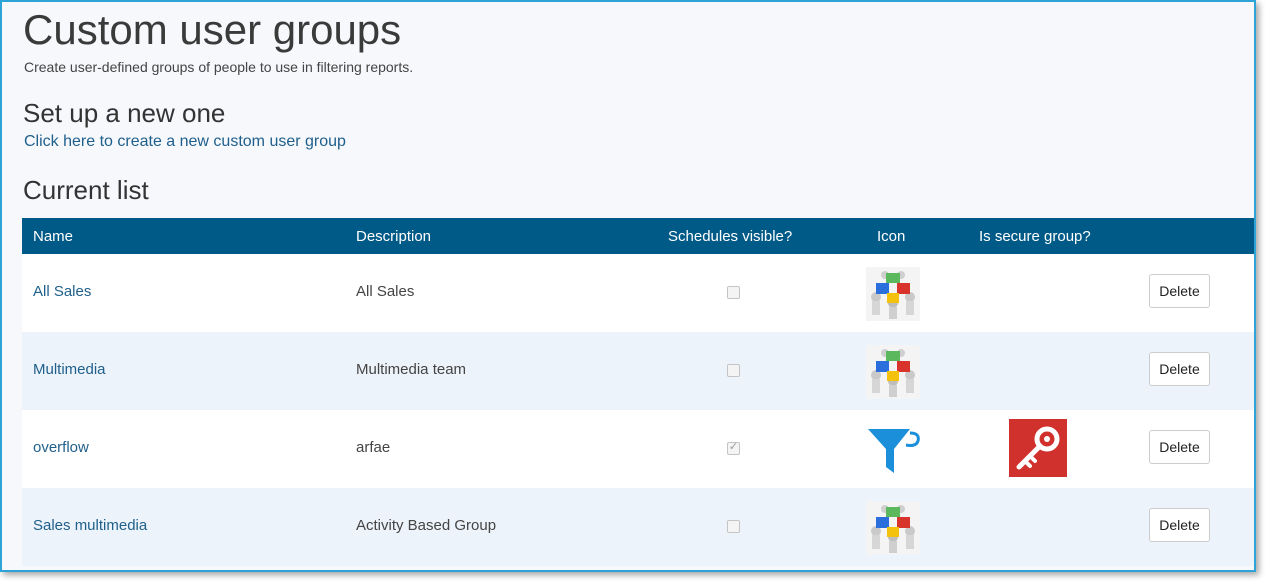  I want to click on schedules-visible-checkbox: ✓, so click(733, 448).